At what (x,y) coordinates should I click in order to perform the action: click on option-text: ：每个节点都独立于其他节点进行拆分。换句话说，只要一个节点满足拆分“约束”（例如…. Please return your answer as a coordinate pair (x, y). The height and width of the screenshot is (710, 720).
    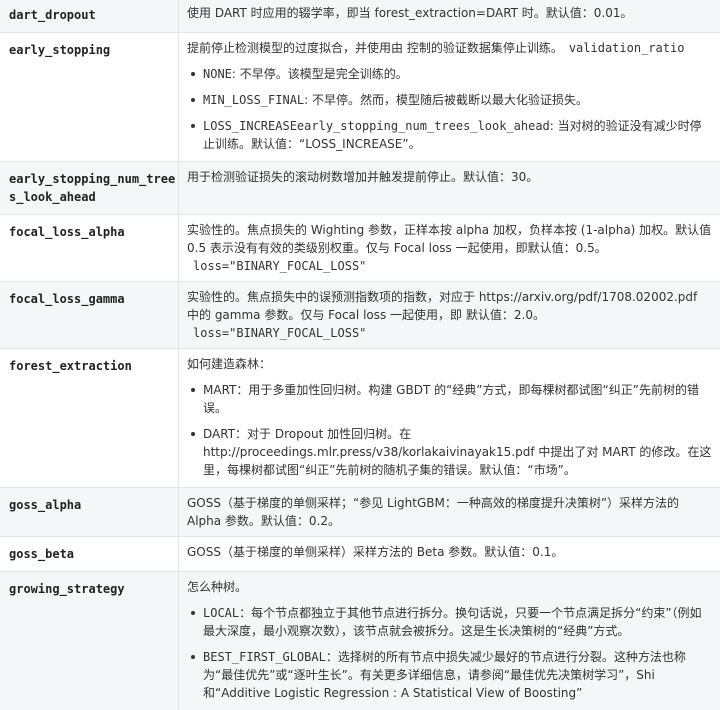
    Looking at the image, I should click on (452, 622).